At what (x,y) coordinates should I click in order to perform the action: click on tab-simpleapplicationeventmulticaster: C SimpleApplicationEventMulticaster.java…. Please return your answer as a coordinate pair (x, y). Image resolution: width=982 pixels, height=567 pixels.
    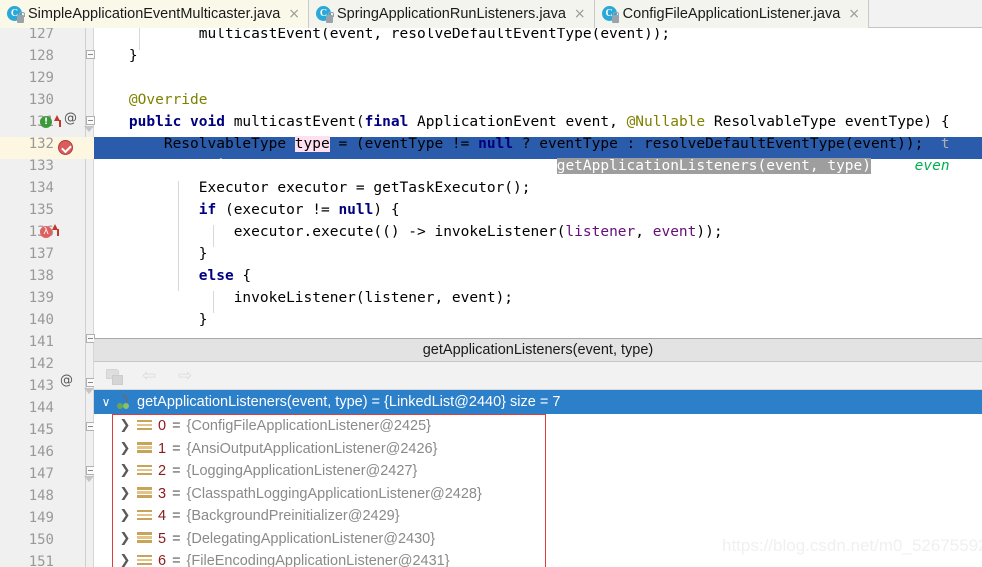
    Looking at the image, I should click on (154, 14).